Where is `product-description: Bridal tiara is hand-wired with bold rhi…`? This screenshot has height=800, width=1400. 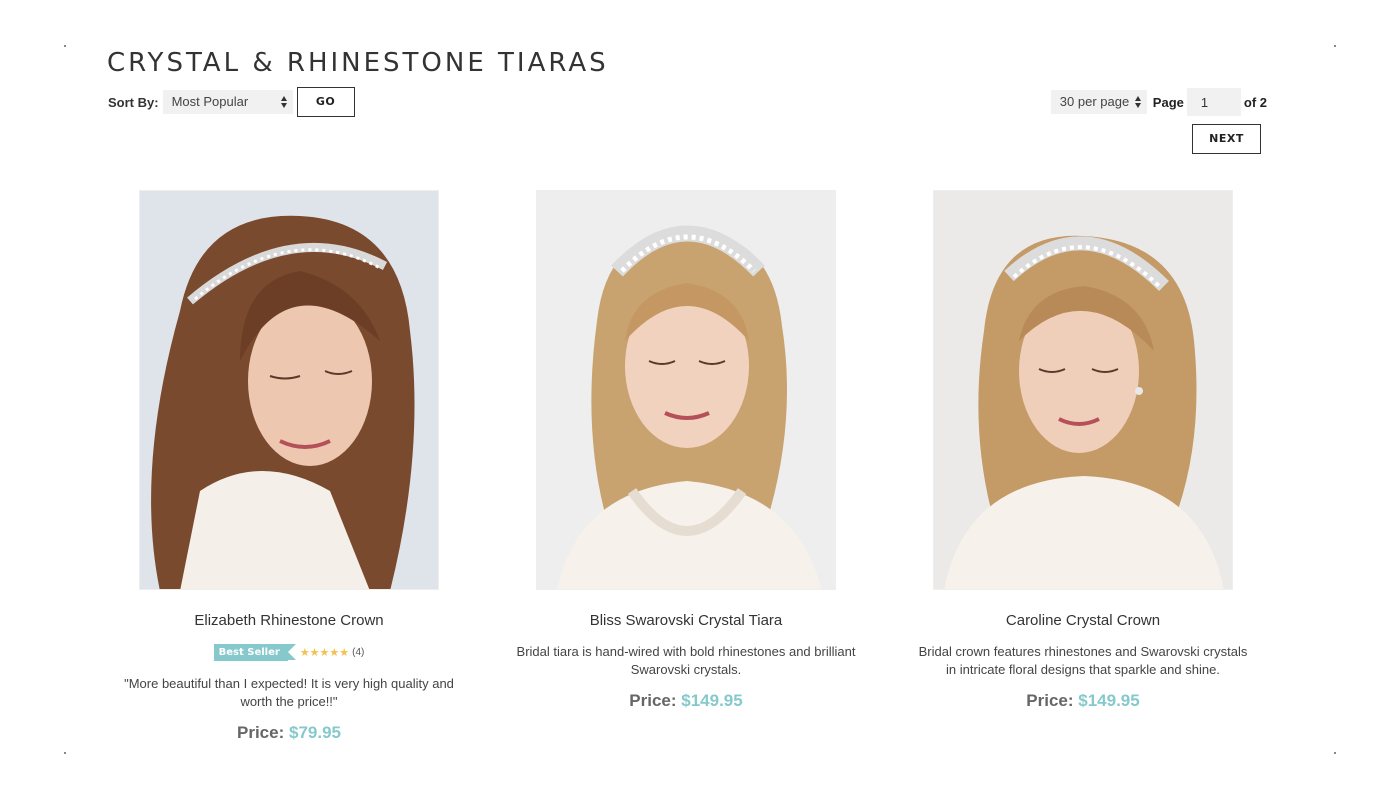
product-description: Bridal tiara is hand-wired with bold rhi… is located at coordinates (686, 660).